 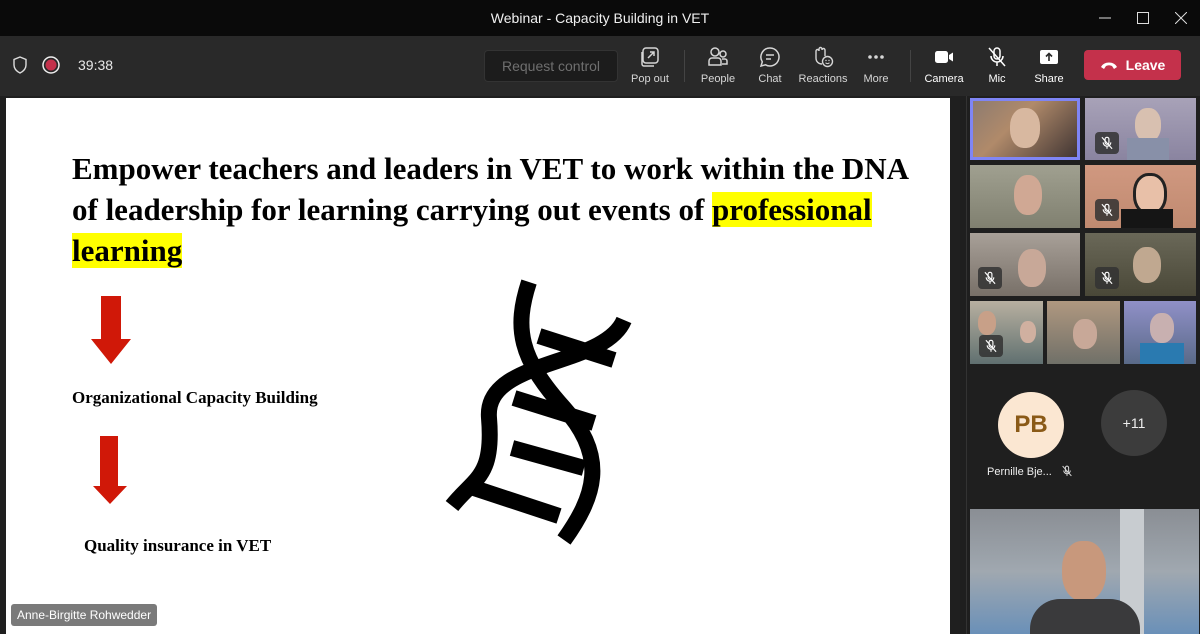 I want to click on share-icon, so click(x=1049, y=57).